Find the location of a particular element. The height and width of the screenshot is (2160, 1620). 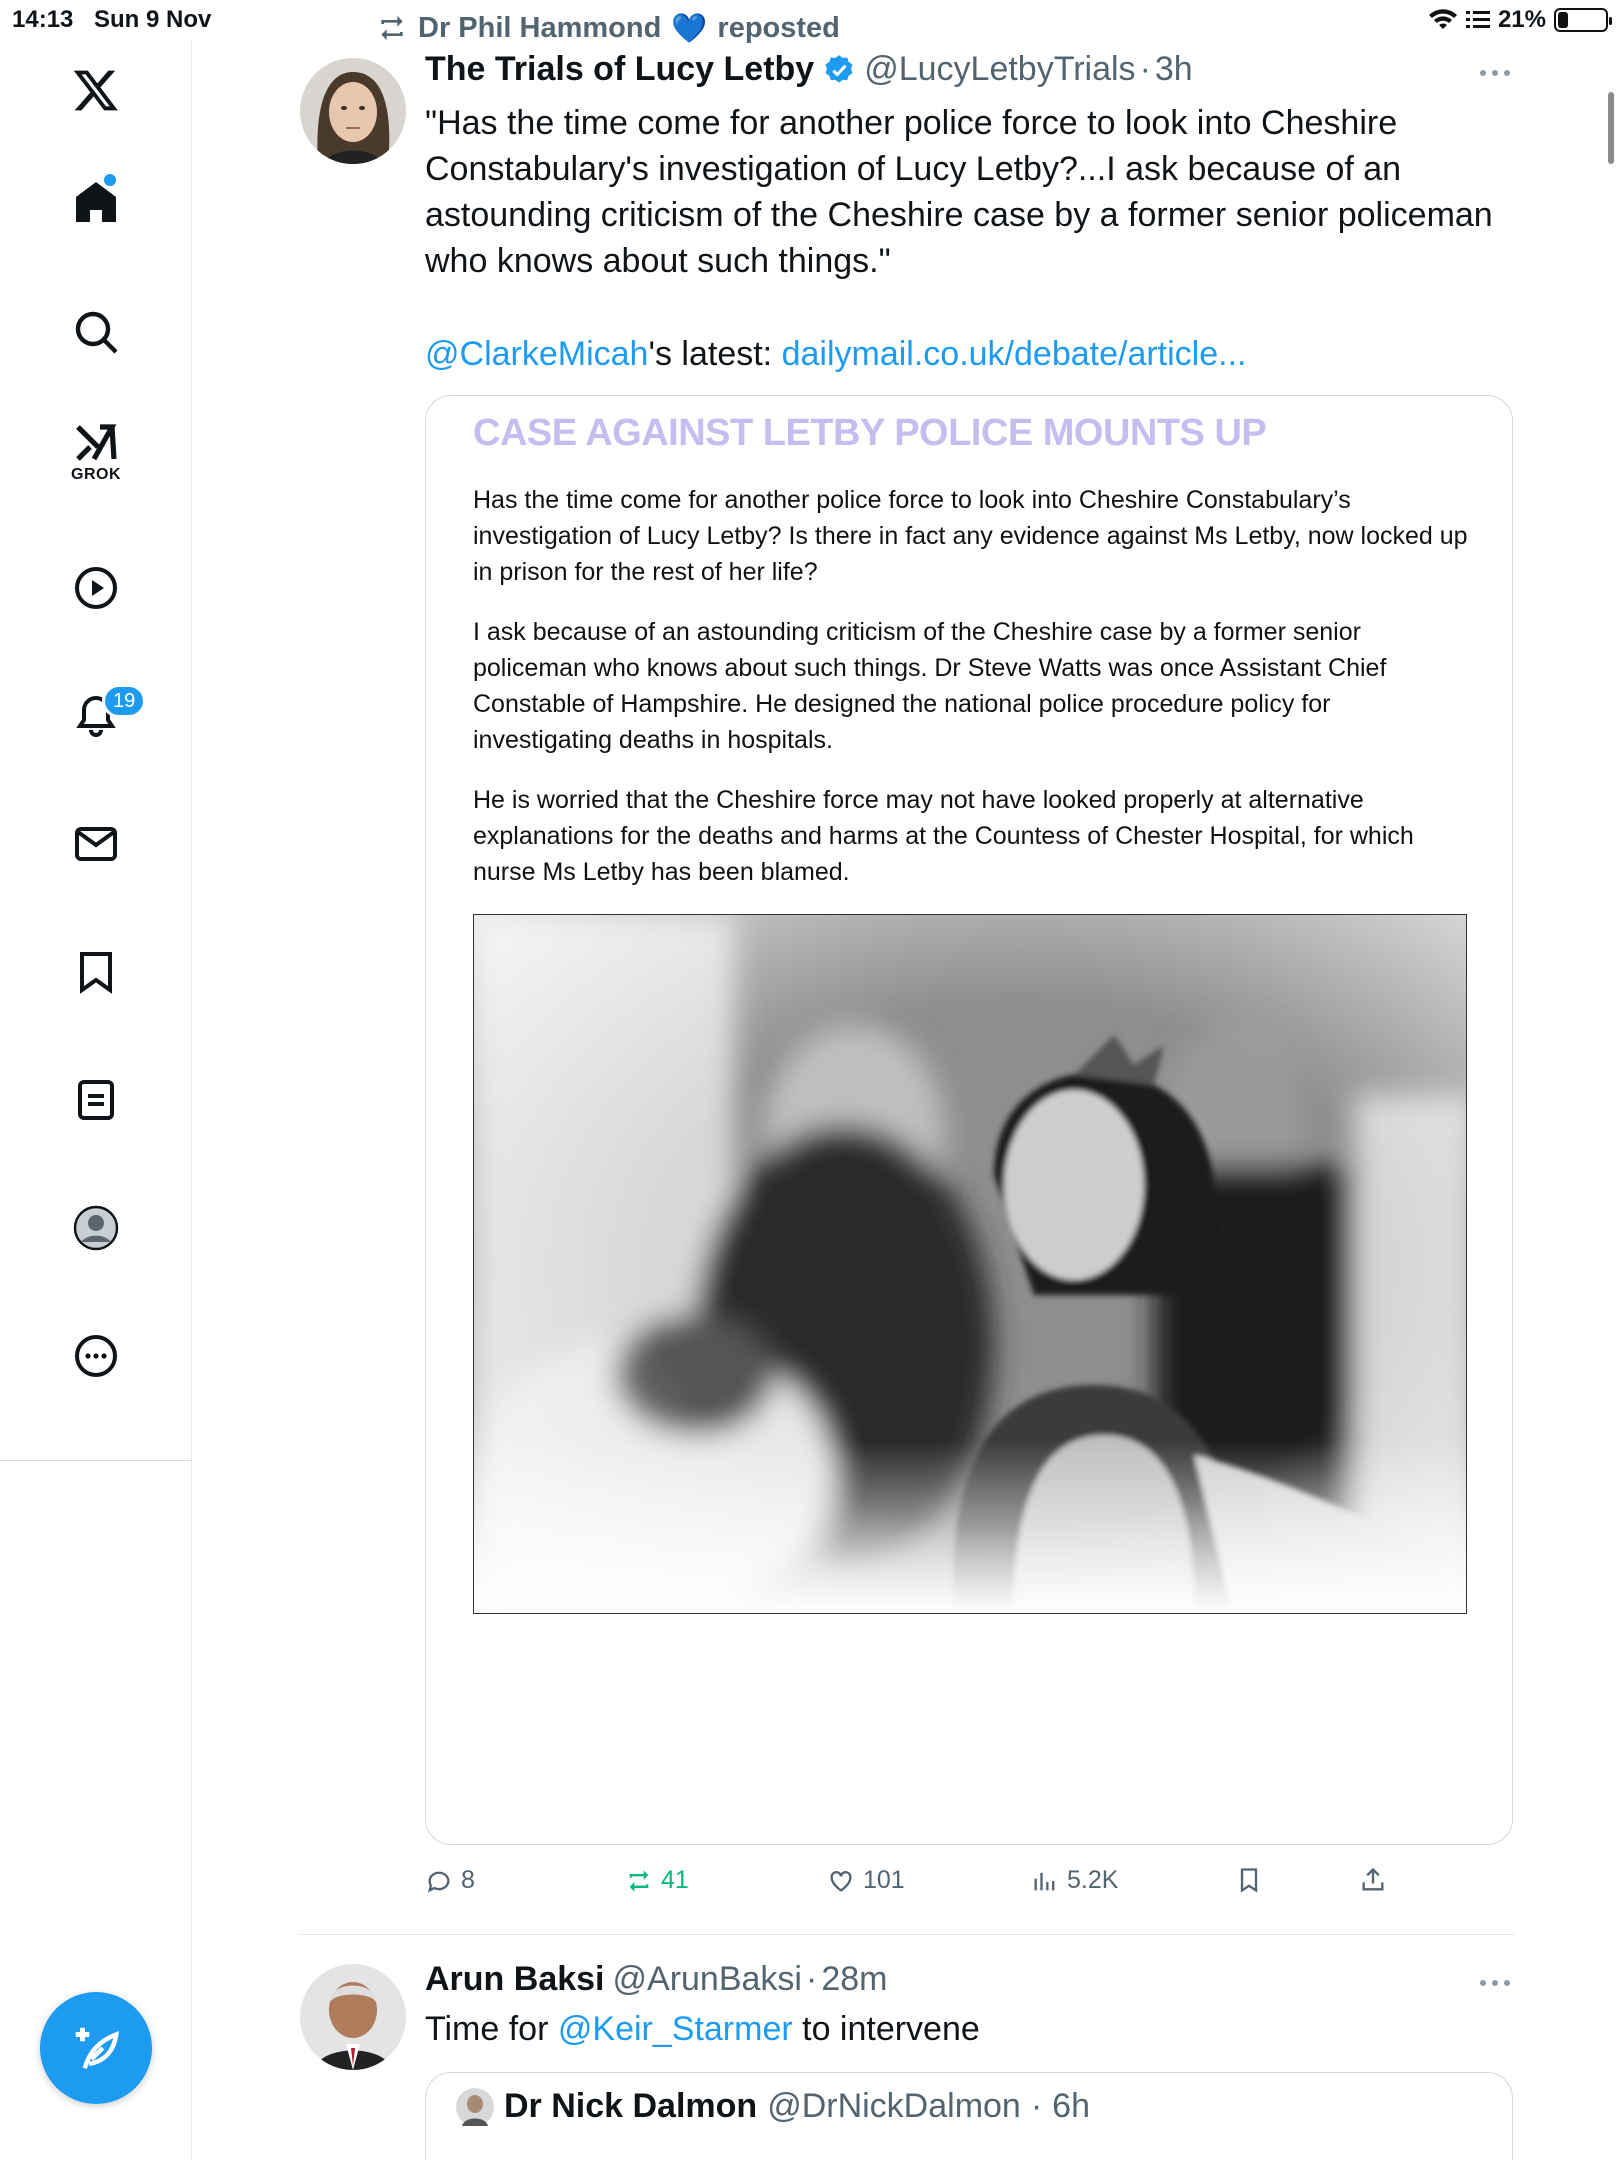

quoted-author-handle: @DrNickDalmon is located at coordinates (894, 2106).